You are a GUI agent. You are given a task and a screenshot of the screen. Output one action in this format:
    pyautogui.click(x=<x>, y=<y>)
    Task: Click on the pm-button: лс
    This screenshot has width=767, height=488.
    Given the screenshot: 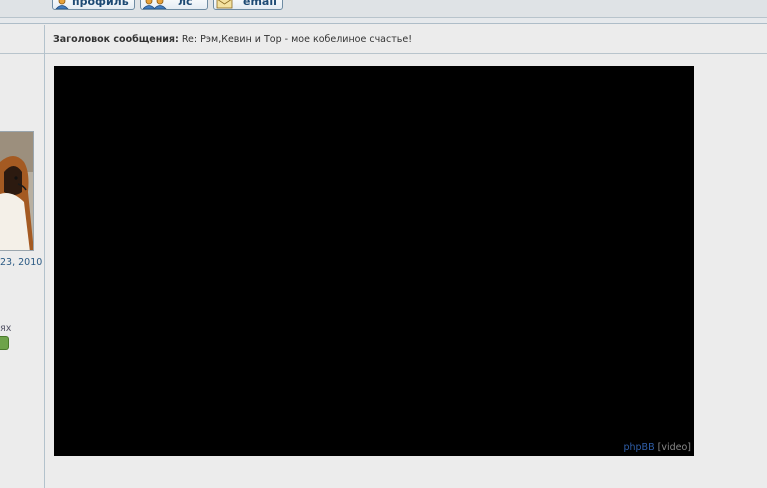 What is the action you would take?
    pyautogui.click(x=174, y=5)
    